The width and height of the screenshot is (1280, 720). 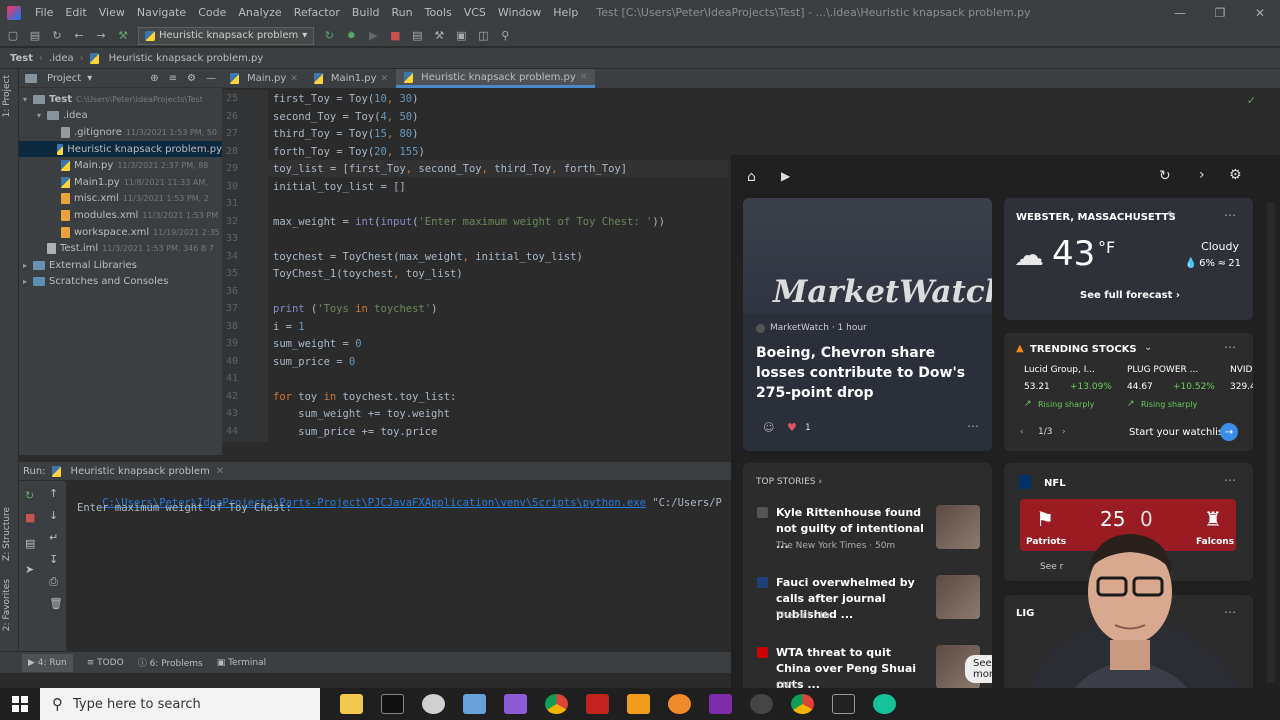 What do you see at coordinates (761, 704) in the screenshot?
I see `github-icon` at bounding box center [761, 704].